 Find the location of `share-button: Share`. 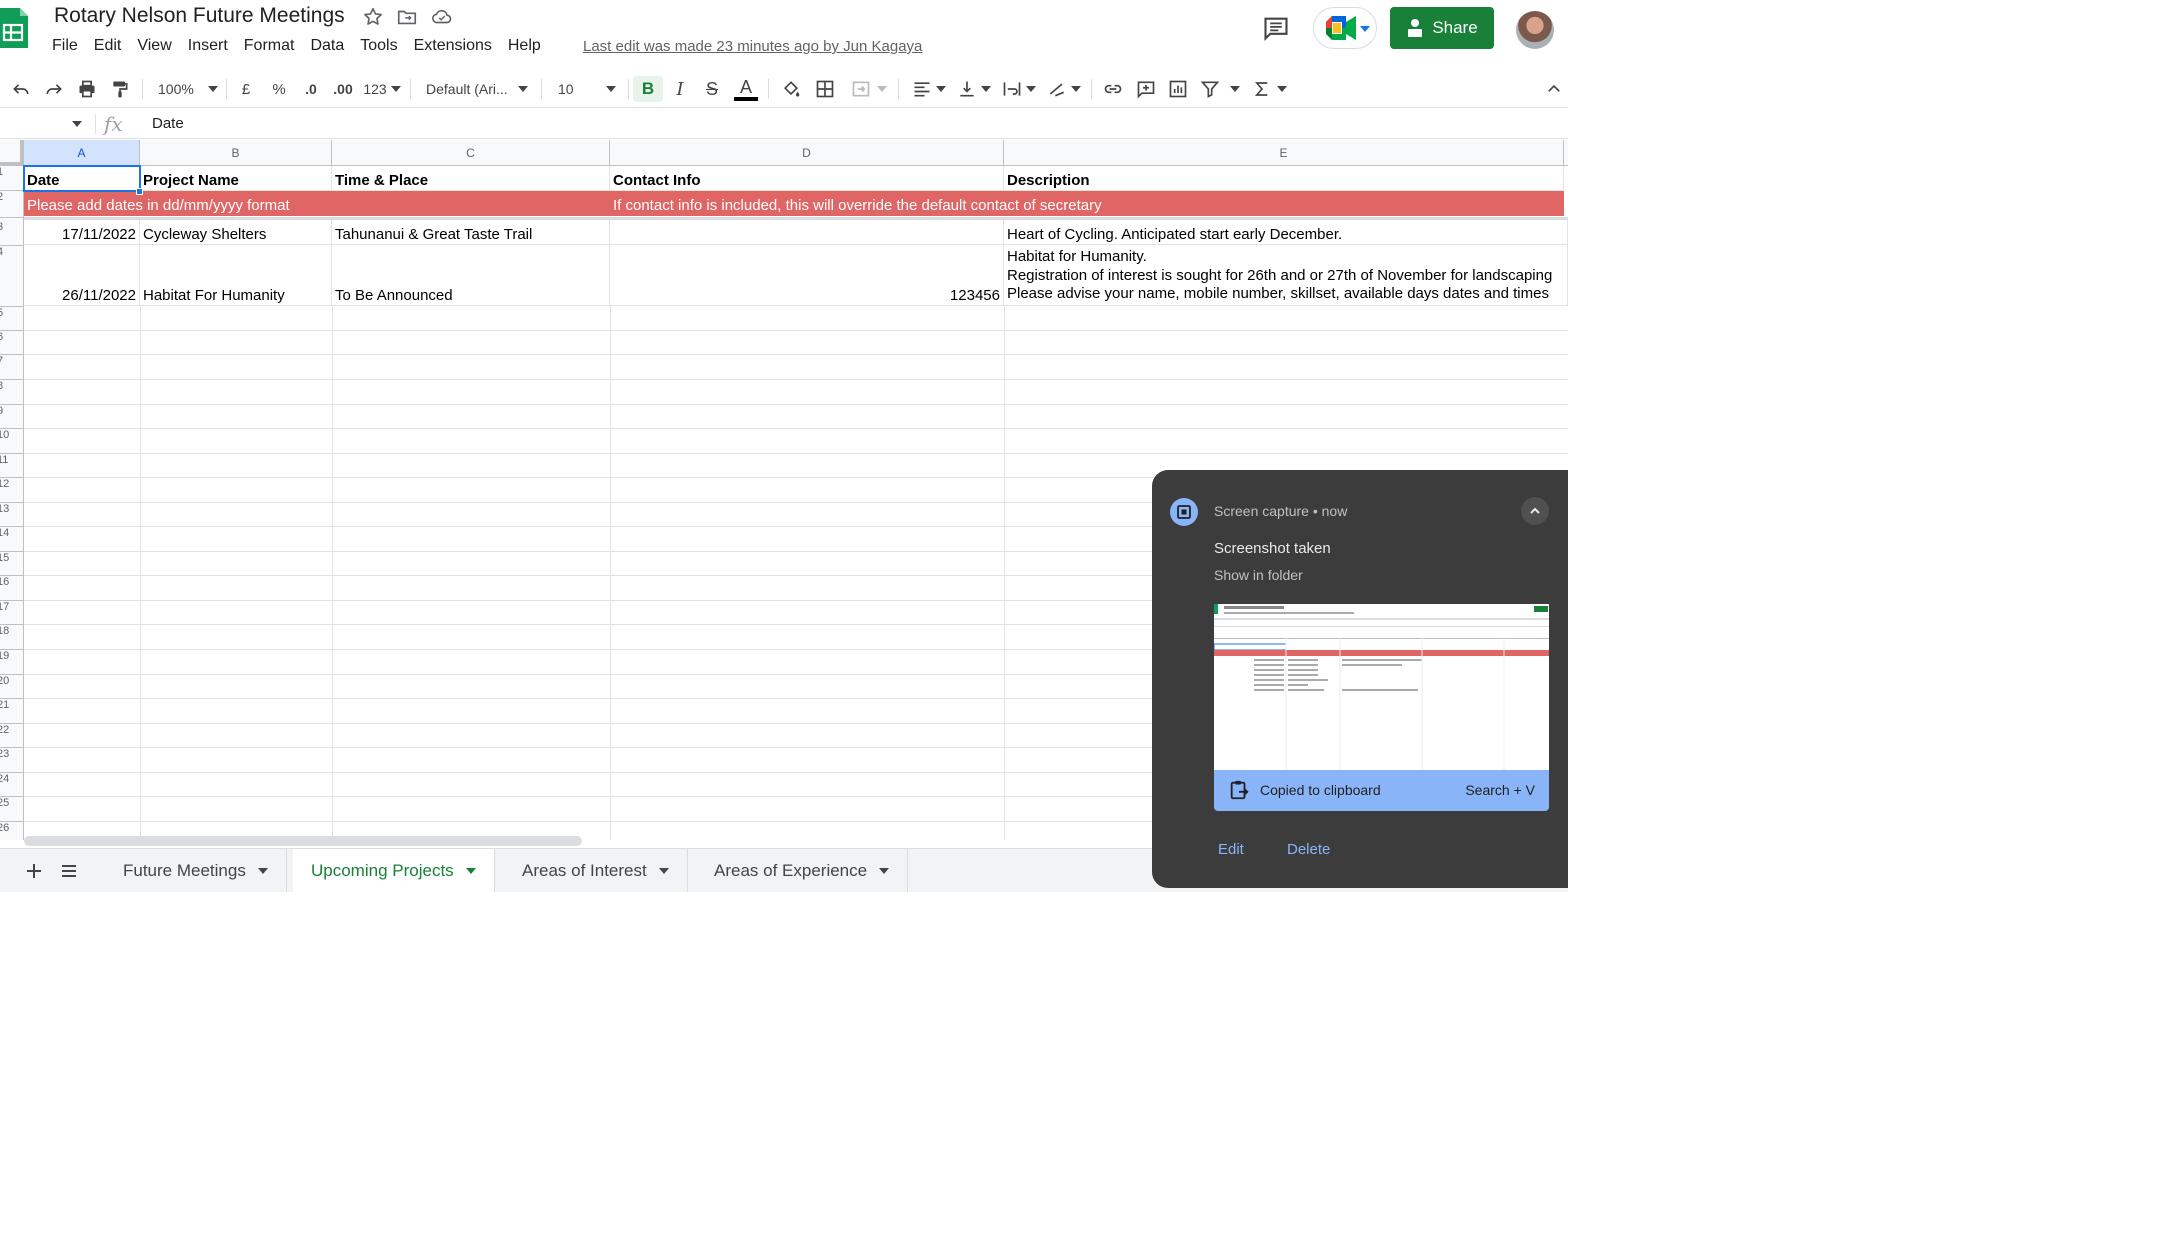

share-button: Share is located at coordinates (1442, 28).